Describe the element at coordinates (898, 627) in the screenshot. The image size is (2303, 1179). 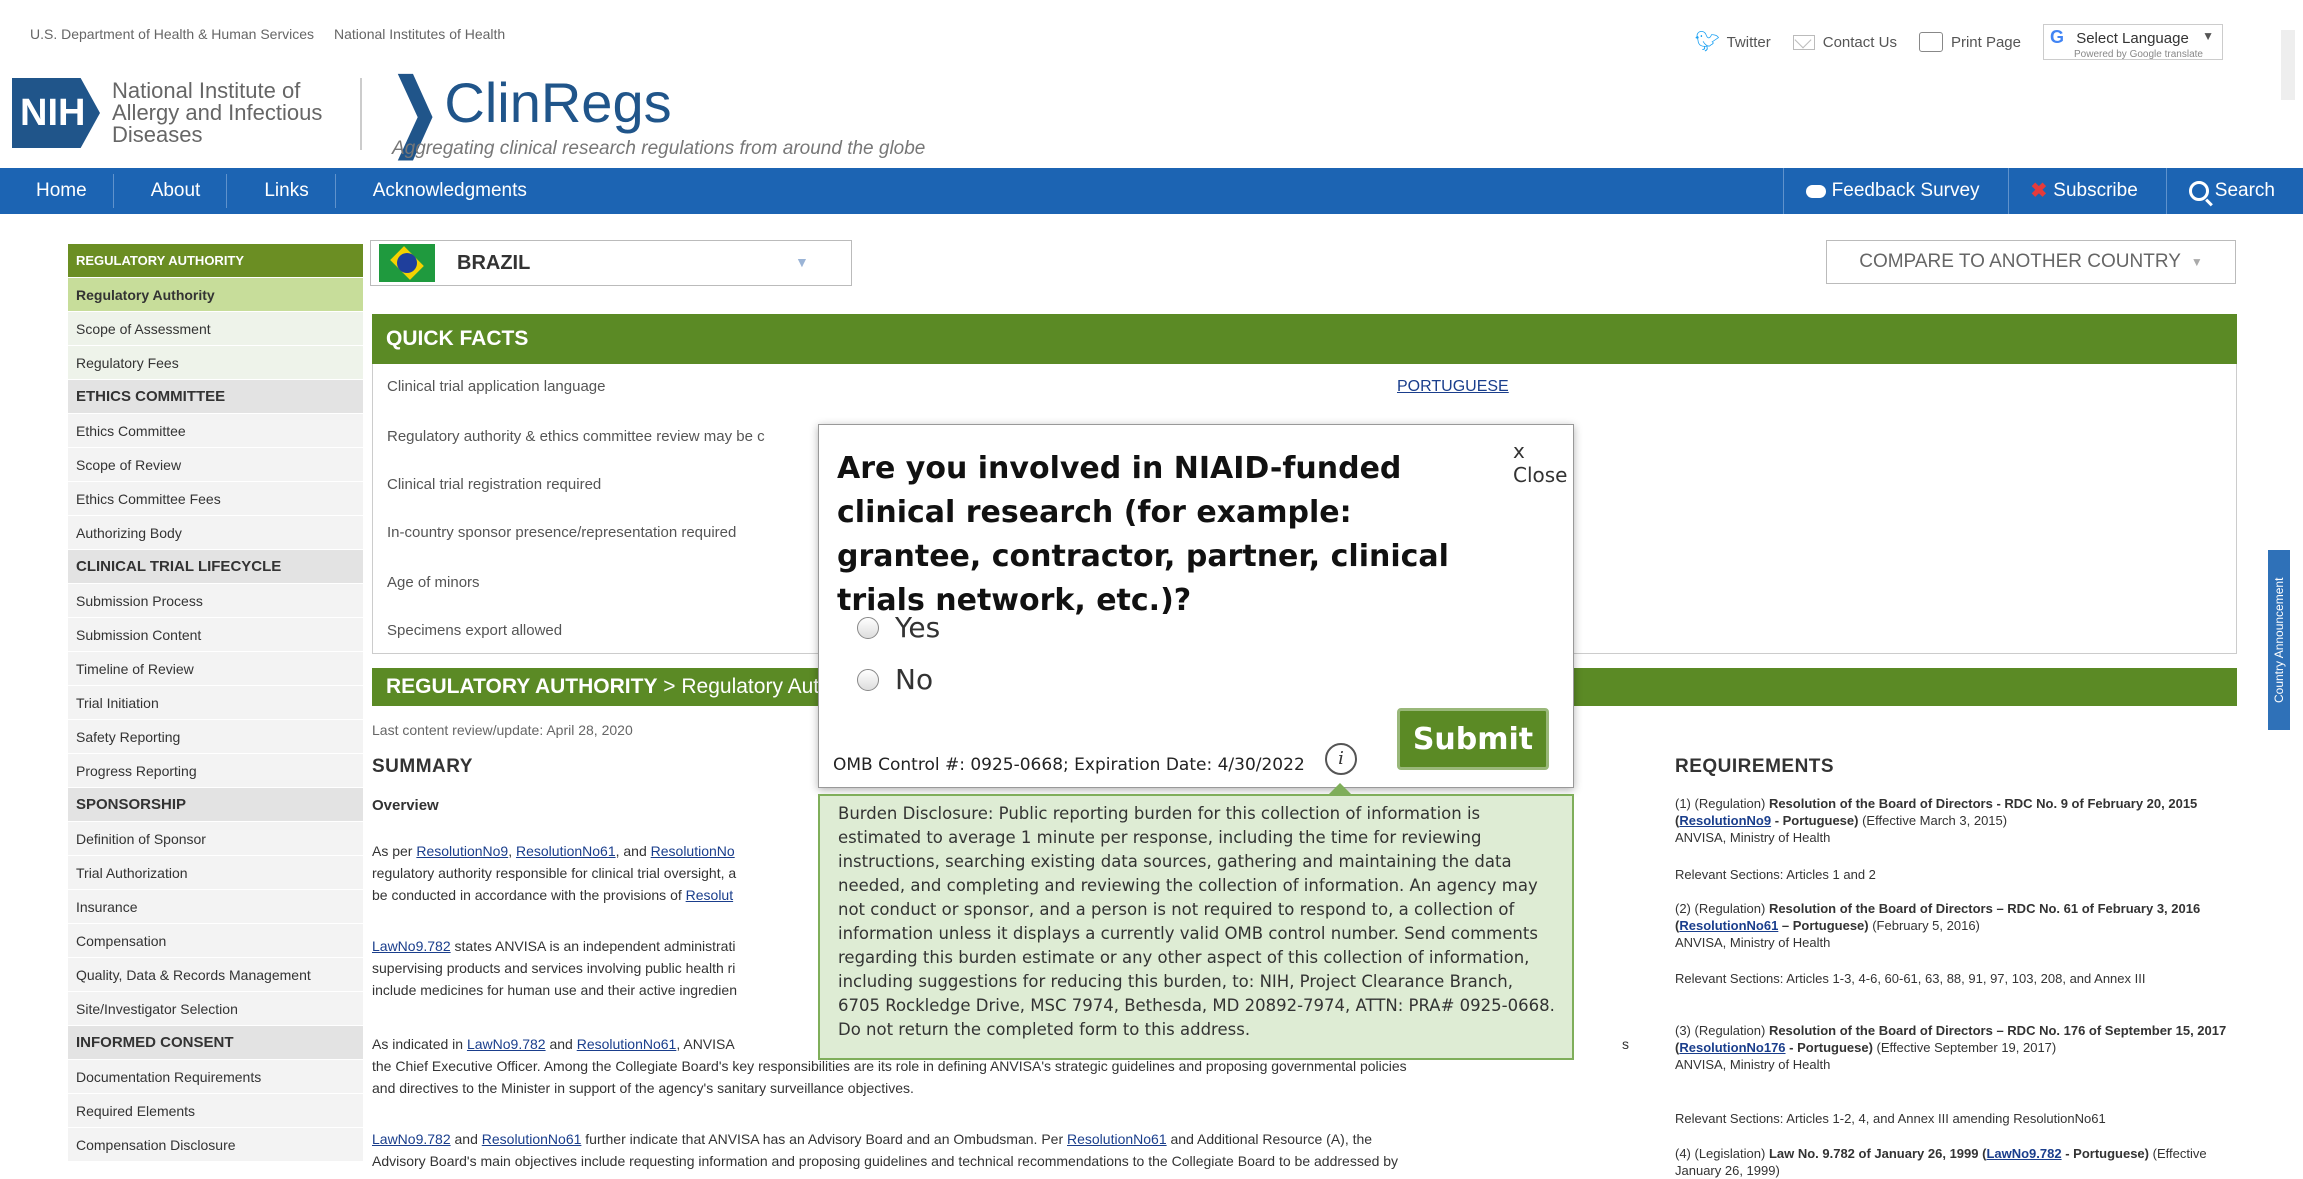
I see `yes-option: Yes` at that location.